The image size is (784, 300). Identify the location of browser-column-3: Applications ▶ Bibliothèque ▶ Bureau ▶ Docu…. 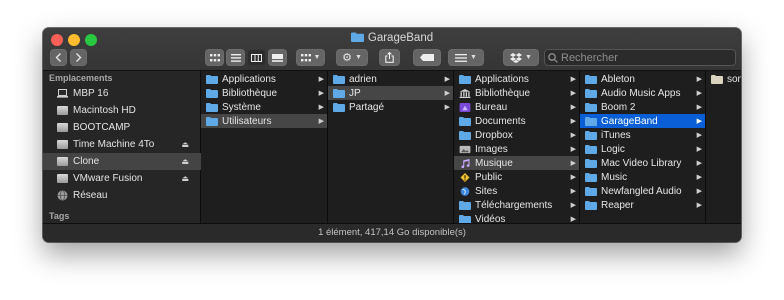
(517, 148).